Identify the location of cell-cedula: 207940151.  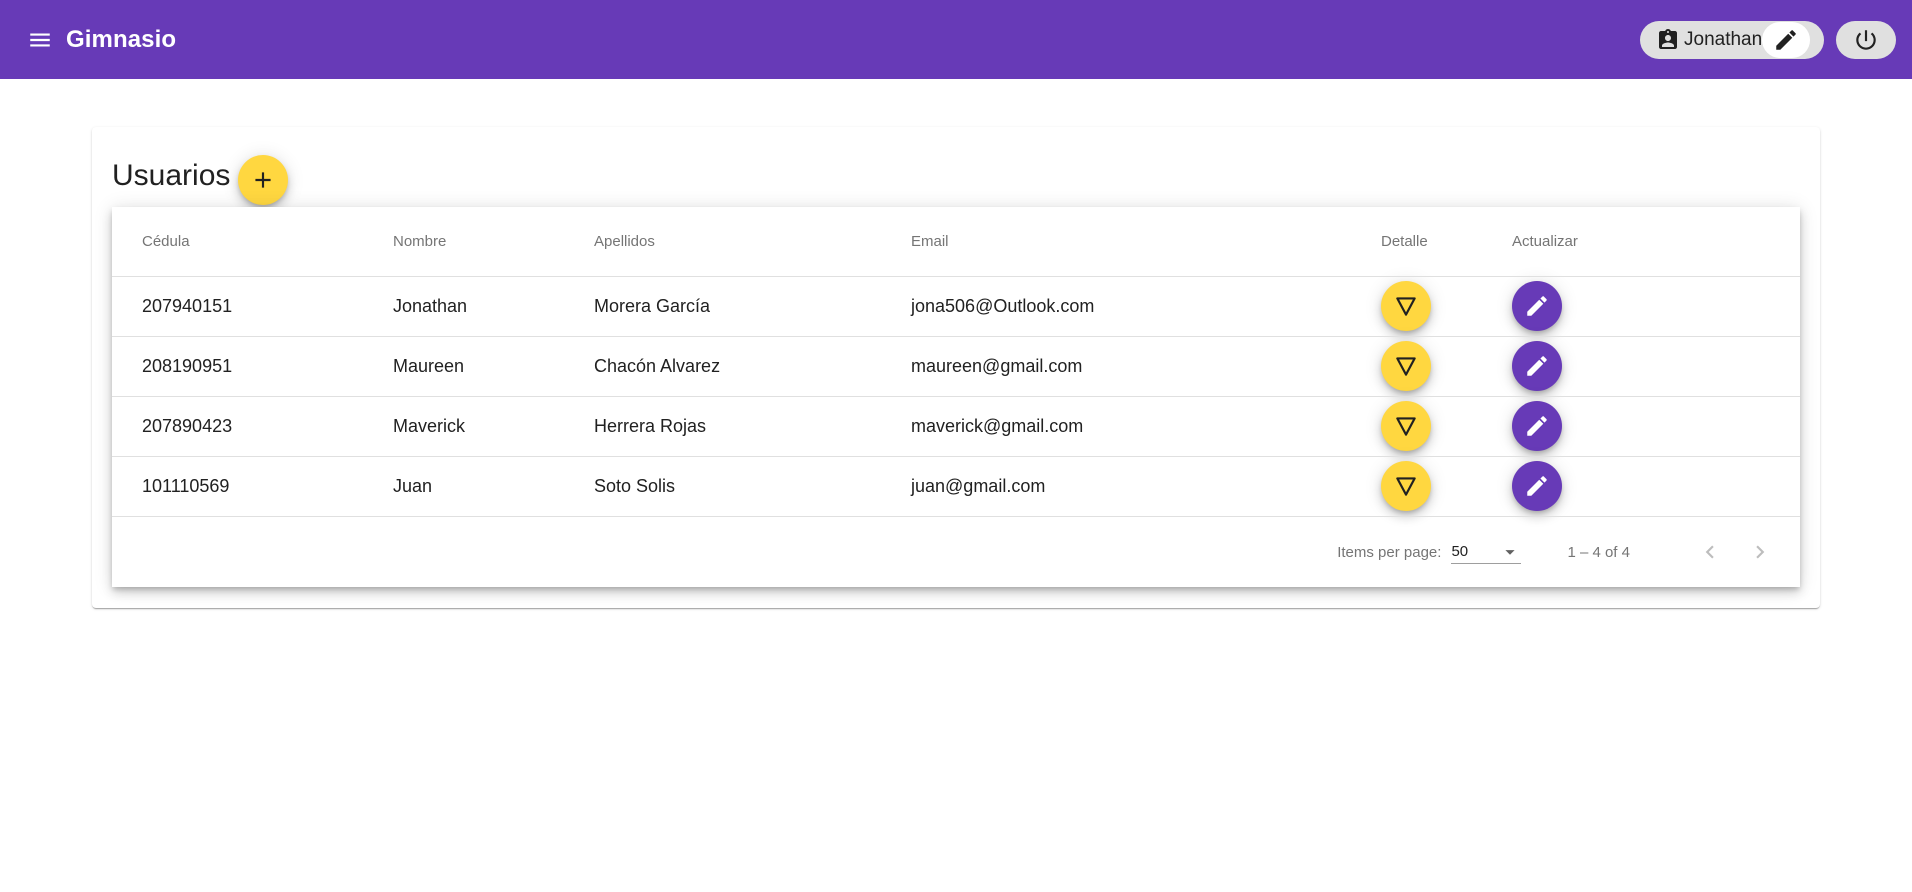
(252, 306).